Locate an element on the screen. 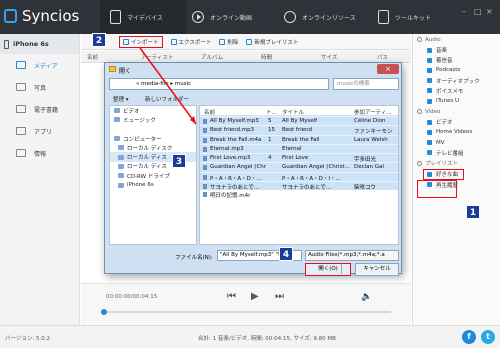 The width and height of the screenshot is (500, 348). dialog-command-bar: 整理 ▾ 新しいフォルダー is located at coordinates (254, 98).